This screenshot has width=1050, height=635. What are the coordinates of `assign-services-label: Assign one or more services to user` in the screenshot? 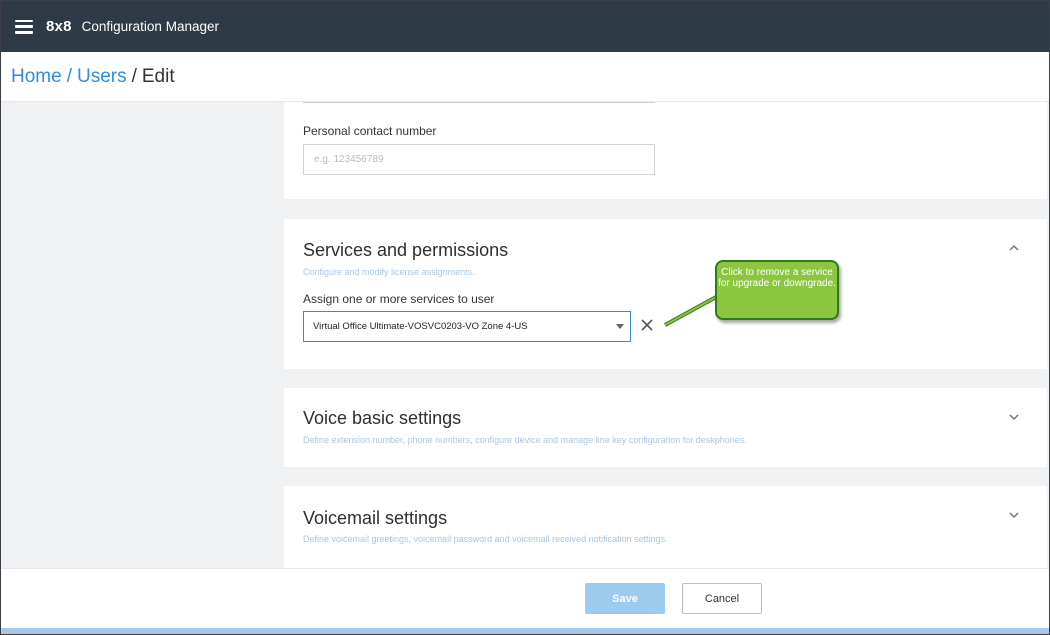 It's located at (399, 299).